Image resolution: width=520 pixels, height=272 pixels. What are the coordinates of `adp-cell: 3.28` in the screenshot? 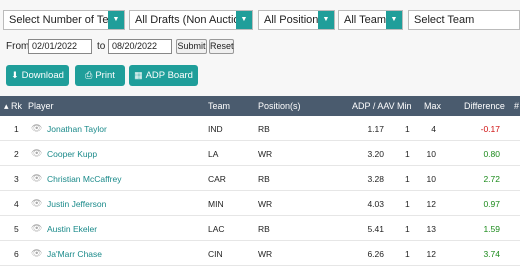 It's located at (375, 179).